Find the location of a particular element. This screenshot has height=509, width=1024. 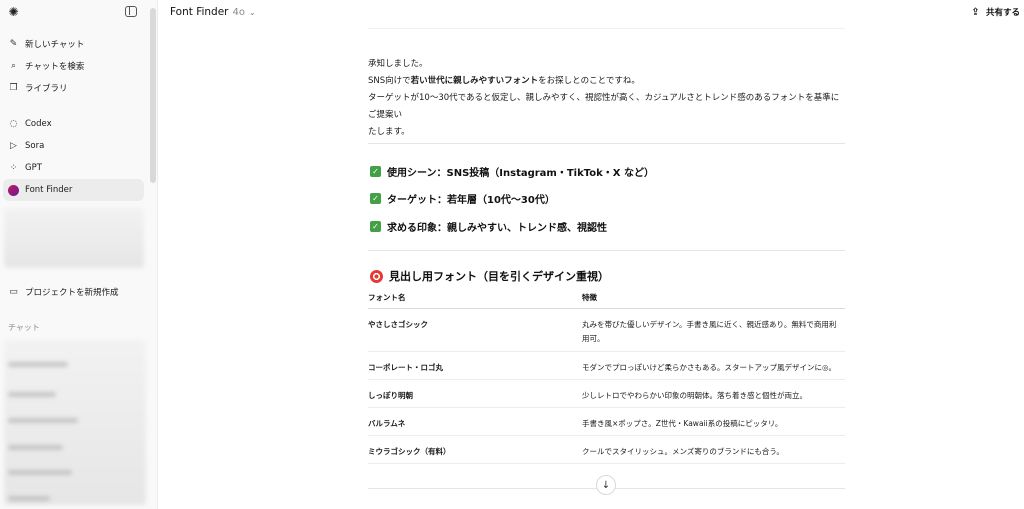

sidebar-scrollbar is located at coordinates (153, 95).